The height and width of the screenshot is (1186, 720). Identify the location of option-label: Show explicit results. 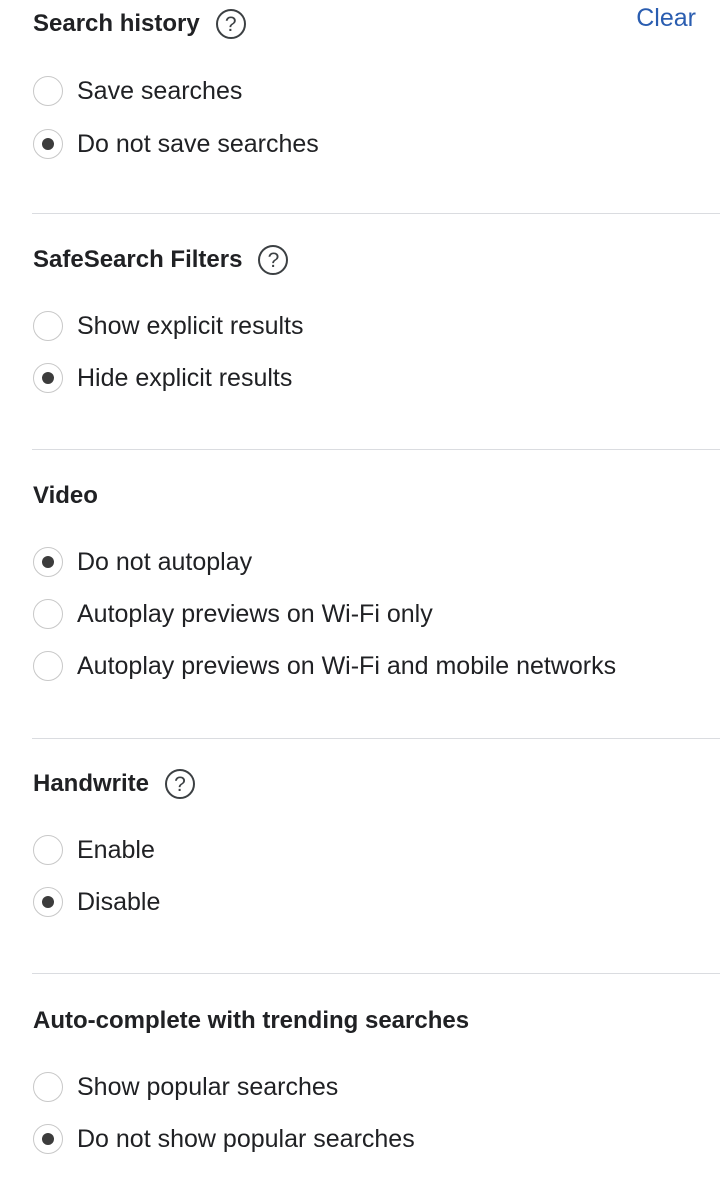
(190, 325).